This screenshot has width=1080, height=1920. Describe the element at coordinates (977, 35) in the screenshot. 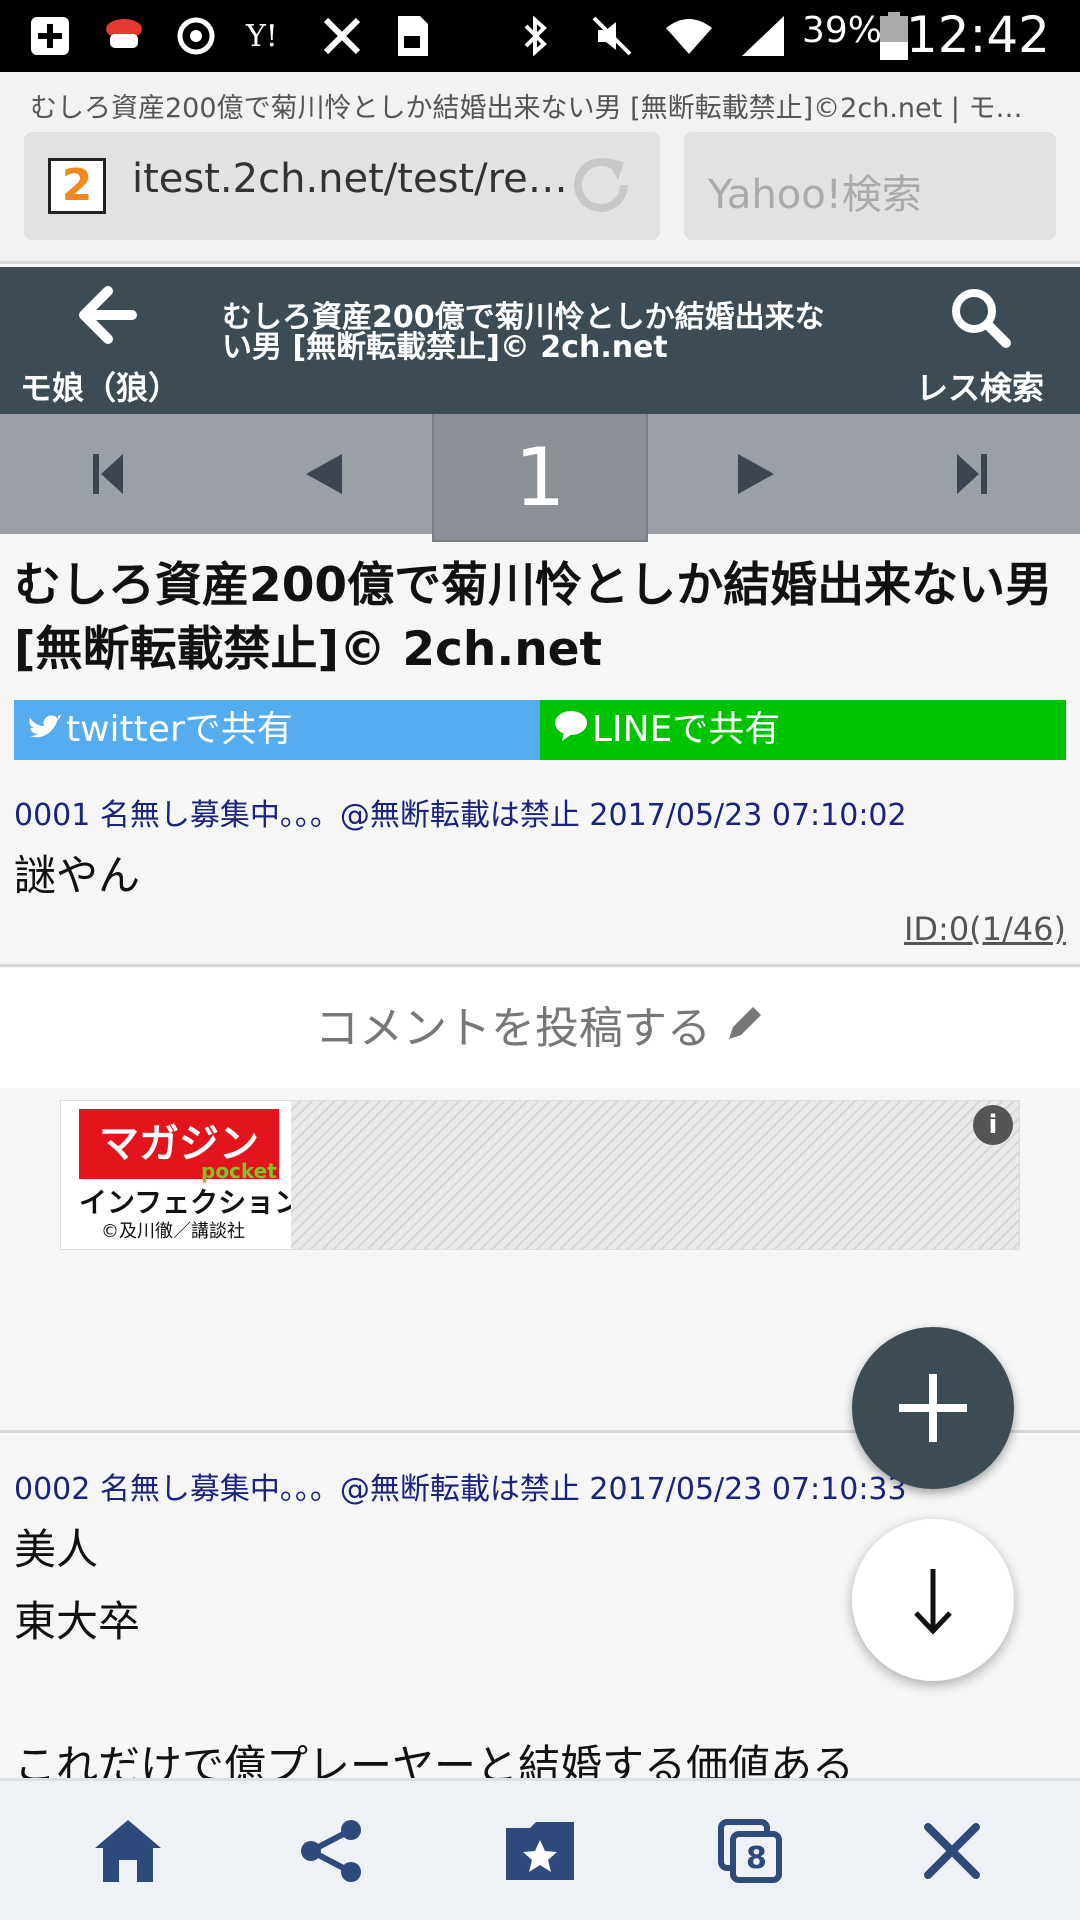

I see `clock: 12:42` at that location.